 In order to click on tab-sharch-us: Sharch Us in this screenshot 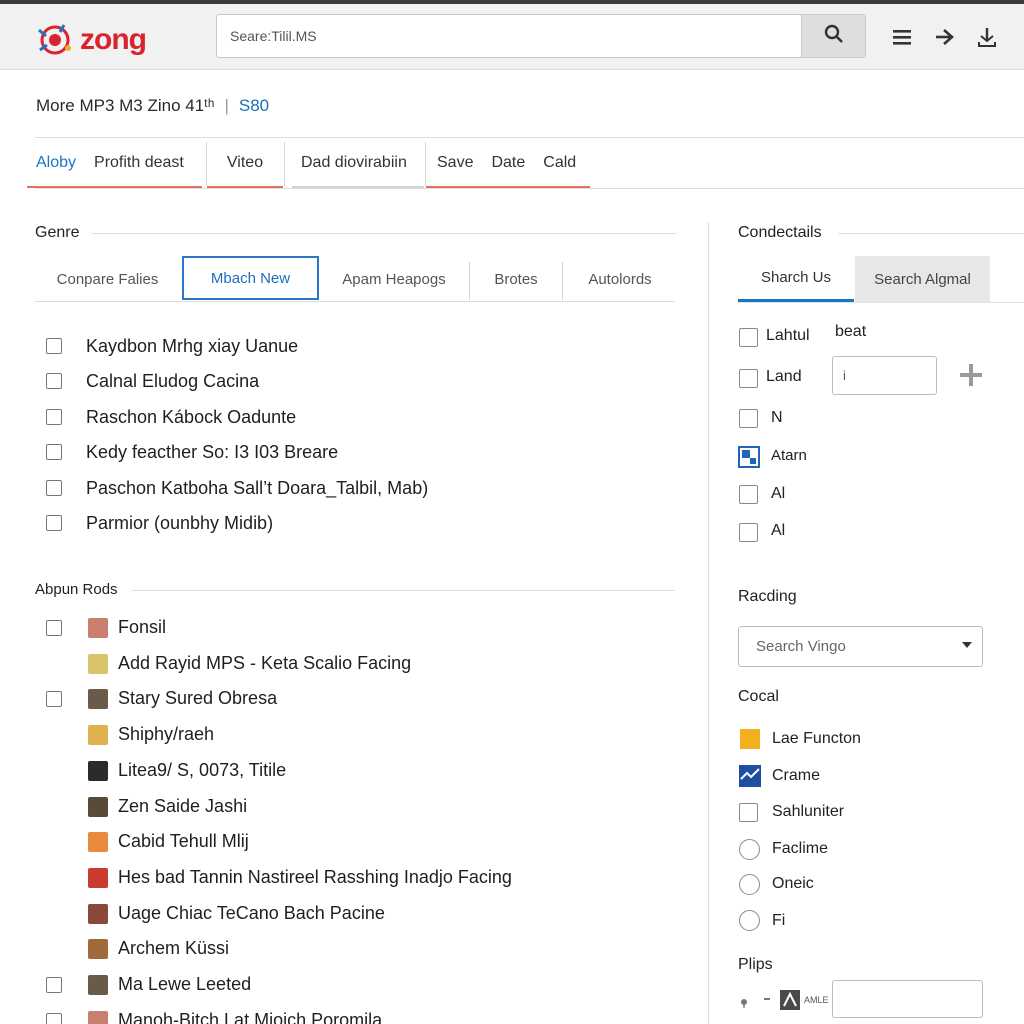, I will do `click(796, 279)`.